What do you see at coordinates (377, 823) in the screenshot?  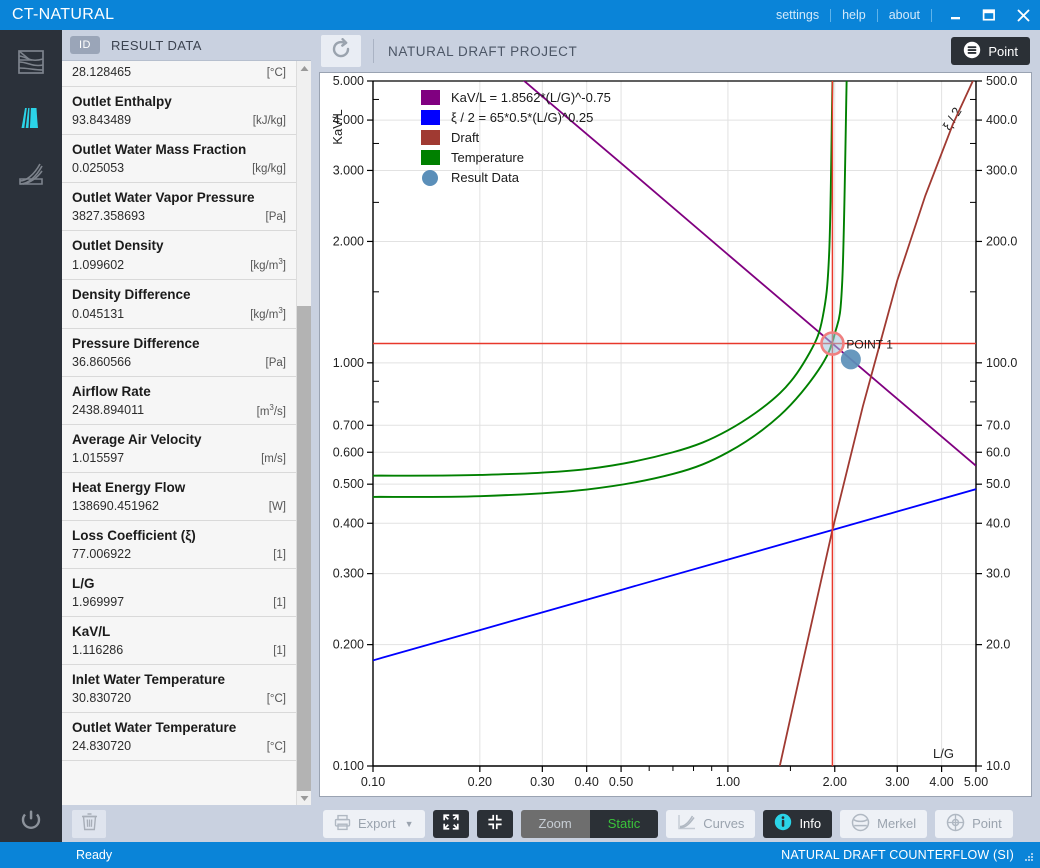 I see `export-button-label: Export` at bounding box center [377, 823].